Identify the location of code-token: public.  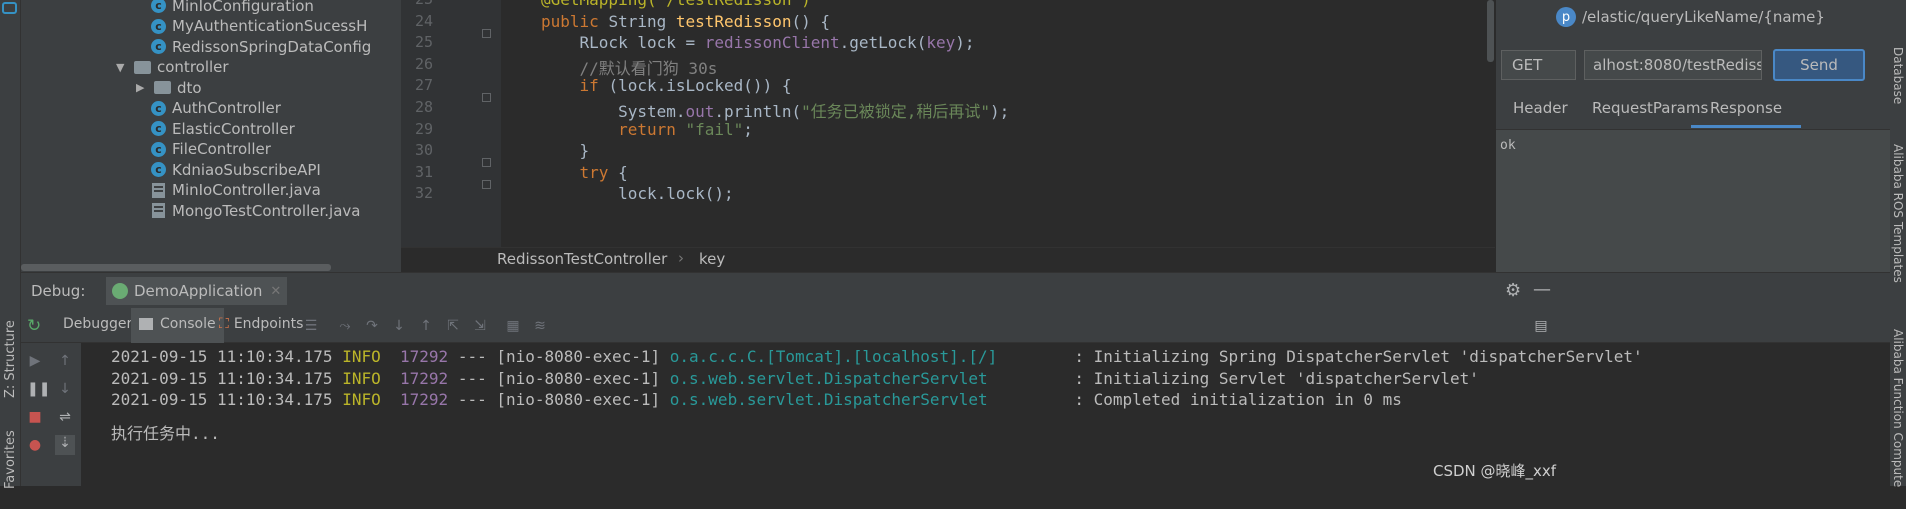
(575, 21).